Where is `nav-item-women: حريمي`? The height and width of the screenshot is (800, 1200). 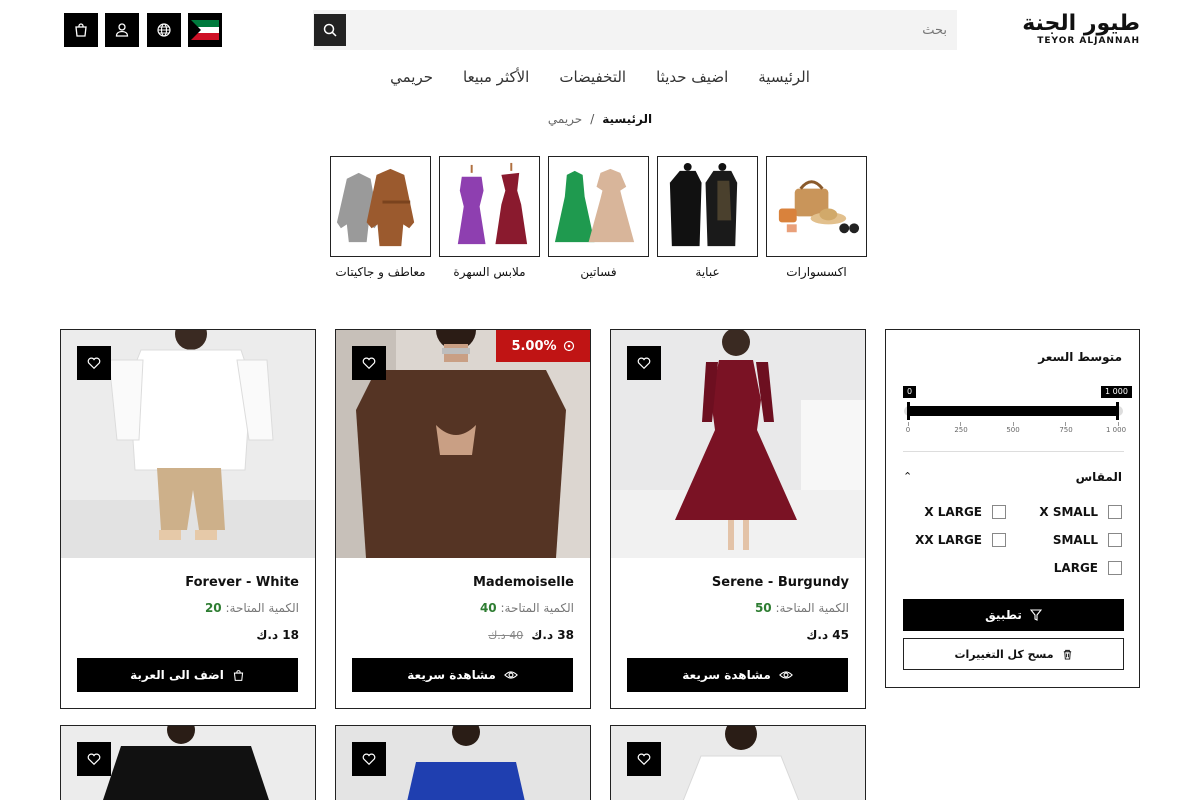
nav-item-women: حريمي is located at coordinates (411, 77).